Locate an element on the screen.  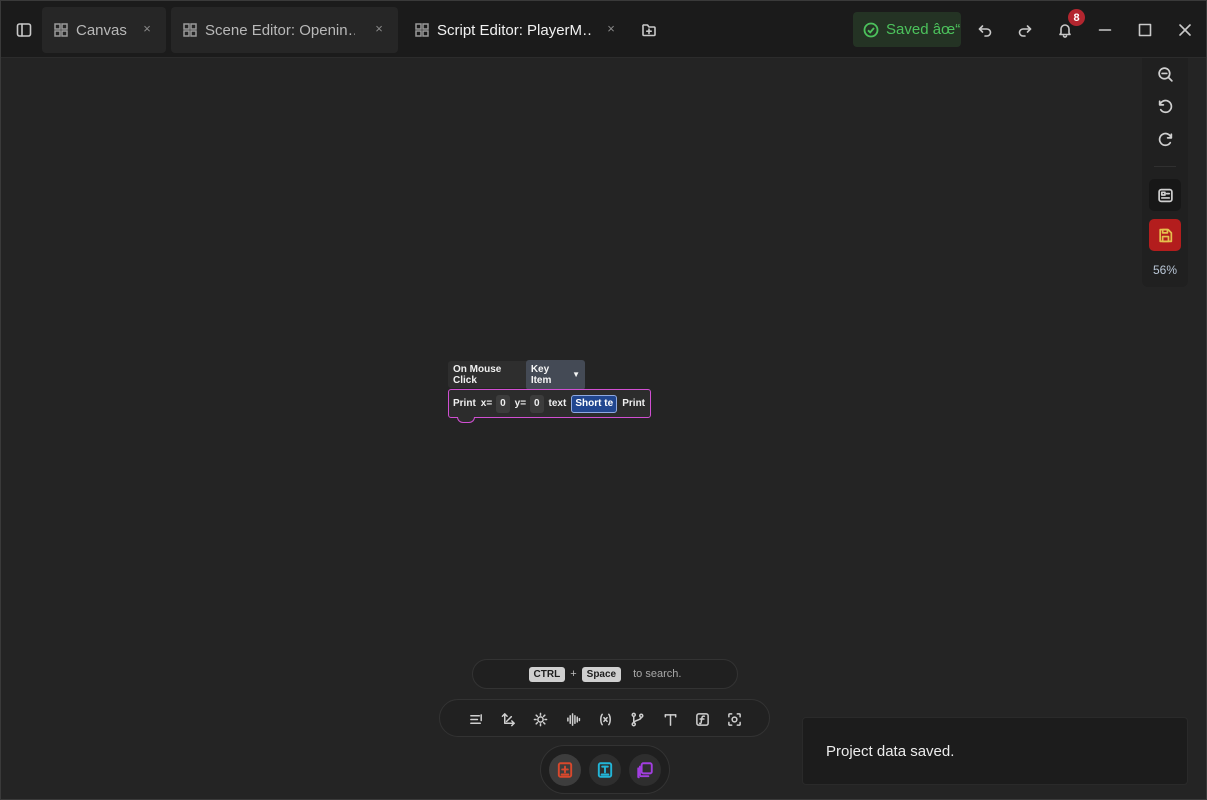
search-hint-text: to search. is located at coordinates (657, 674).